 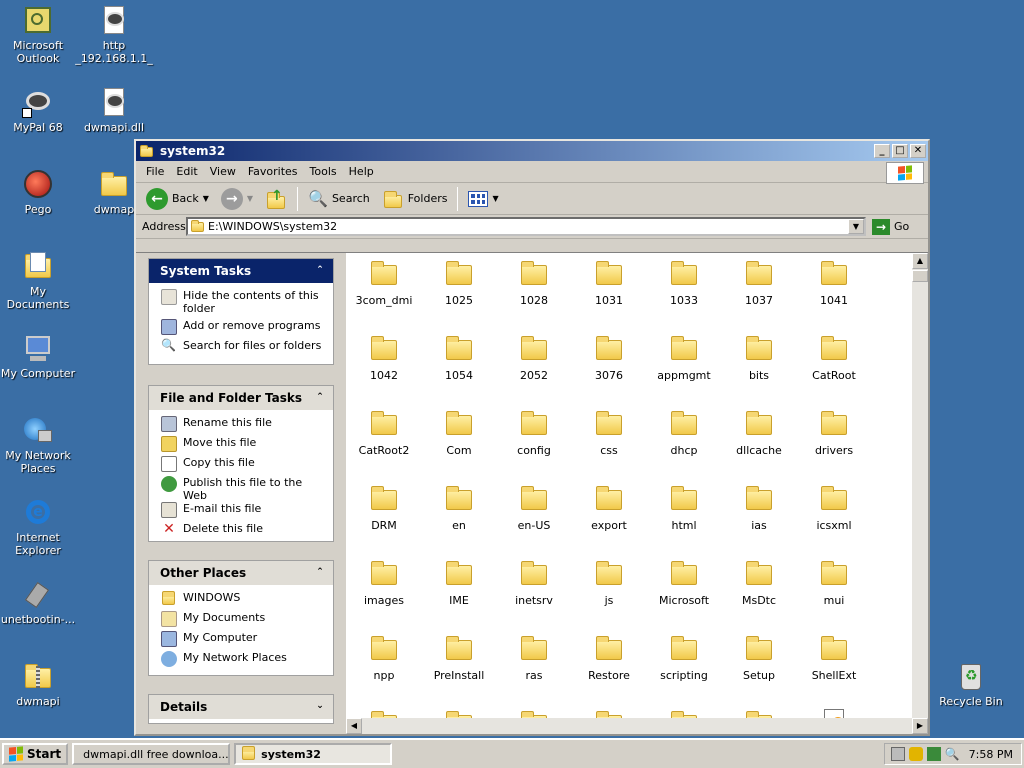 I want to click on folder-item: 1042, so click(x=384, y=357).